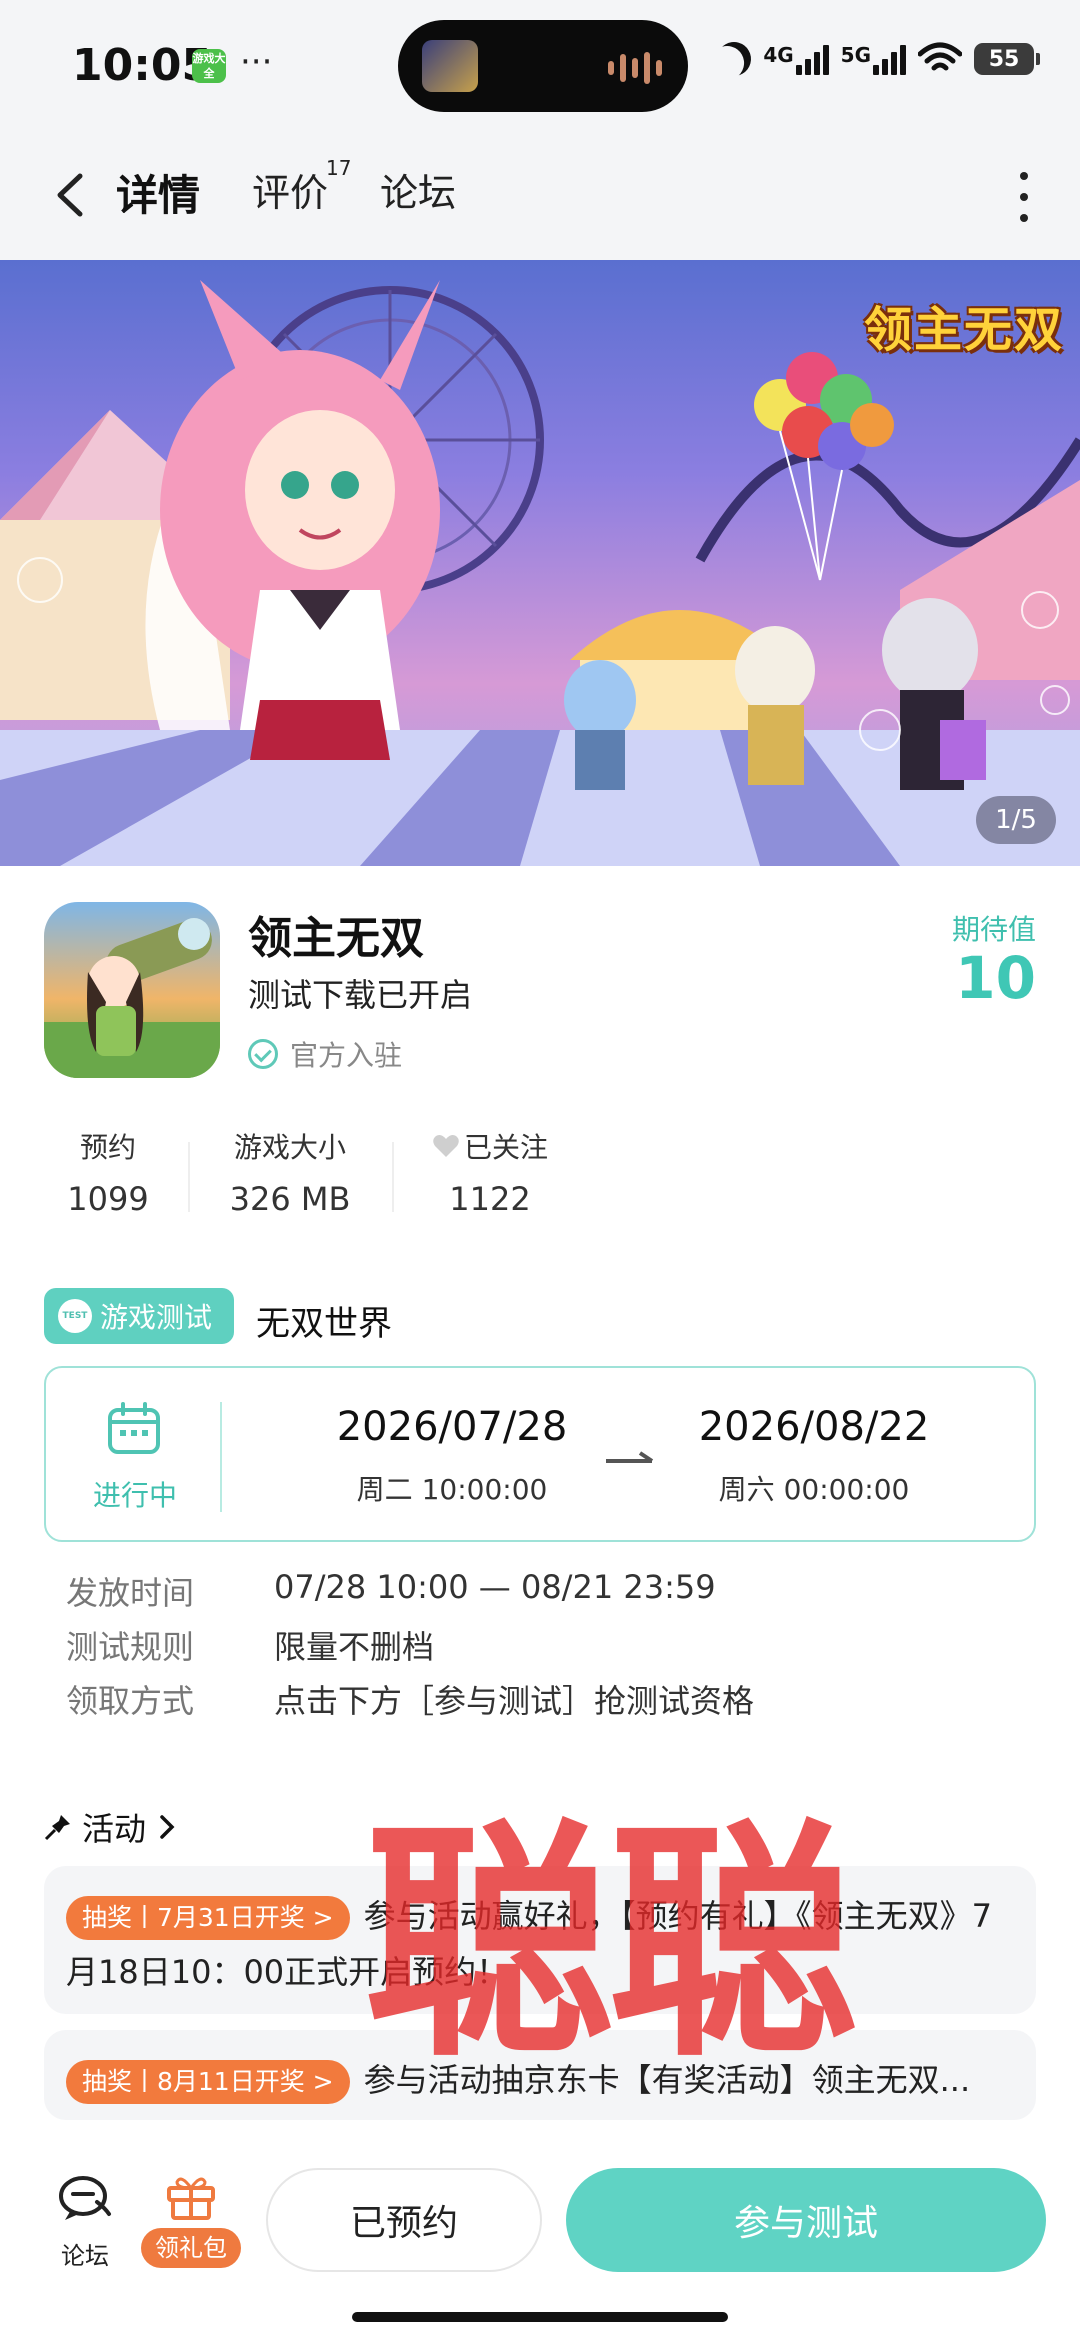 The image size is (1080, 2338). What do you see at coordinates (814, 1427) in the screenshot?
I see `end-date: 2026/08/22` at bounding box center [814, 1427].